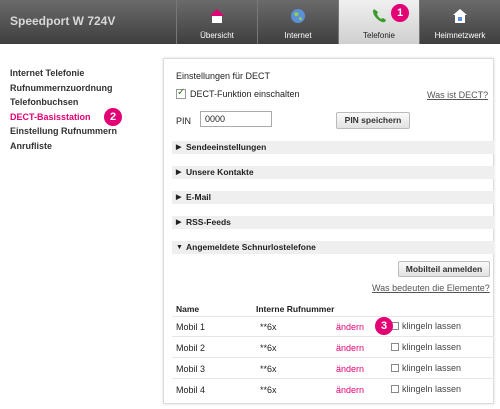 The width and height of the screenshot is (500, 409). What do you see at coordinates (191, 369) in the screenshot?
I see `handset-name: Mobil 3` at bounding box center [191, 369].